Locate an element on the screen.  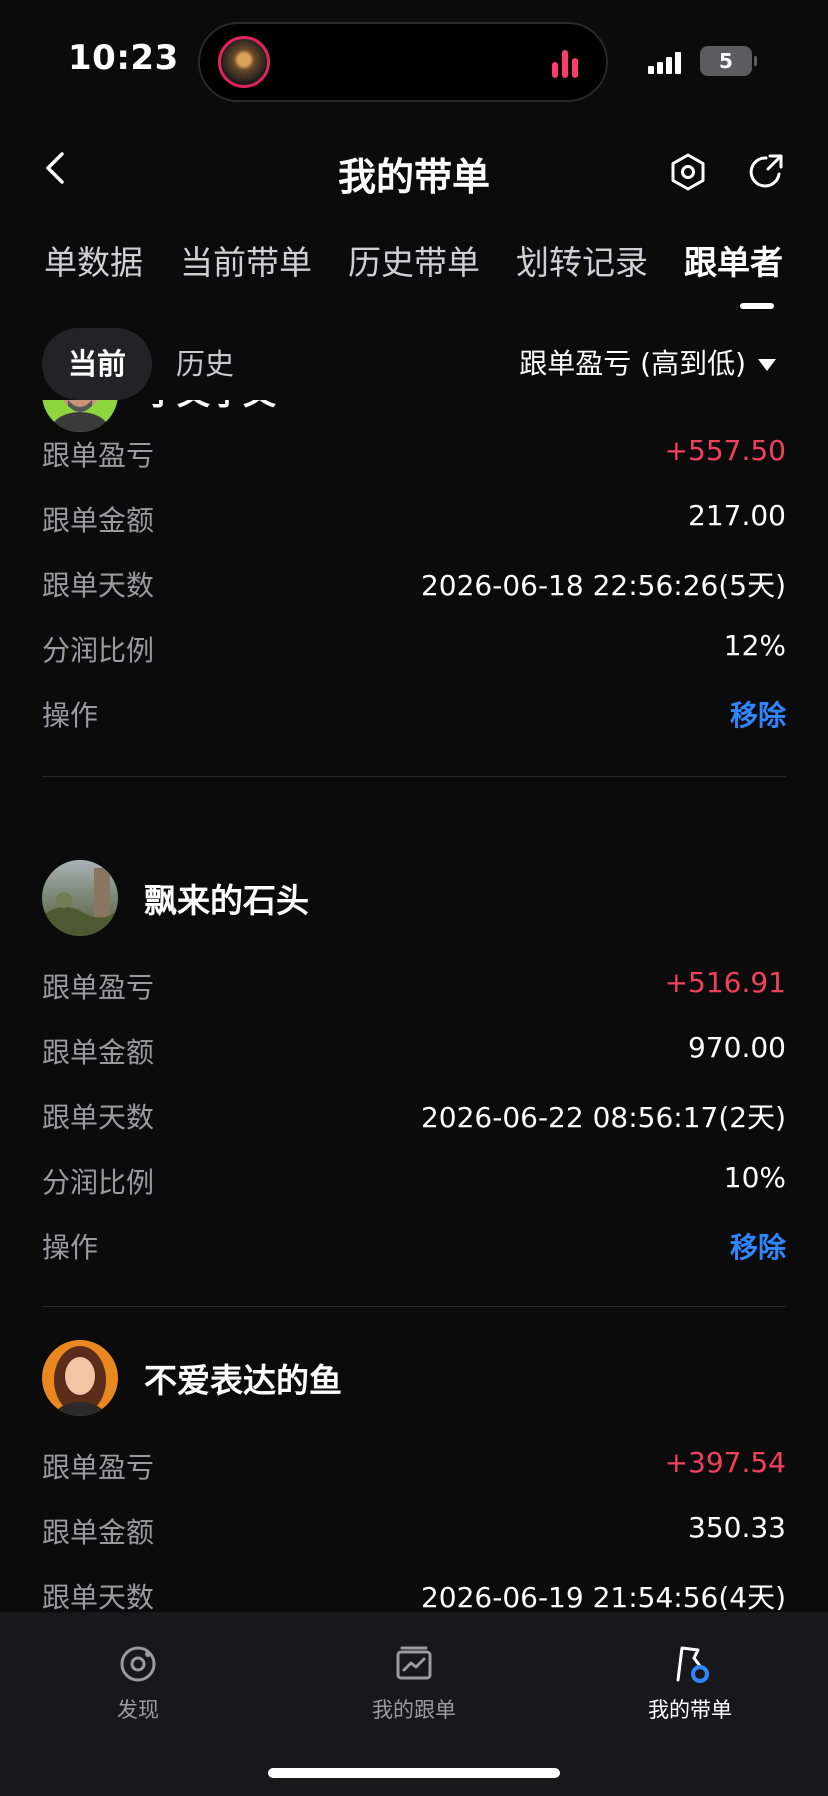
flag-icon is located at coordinates (692, 1664).